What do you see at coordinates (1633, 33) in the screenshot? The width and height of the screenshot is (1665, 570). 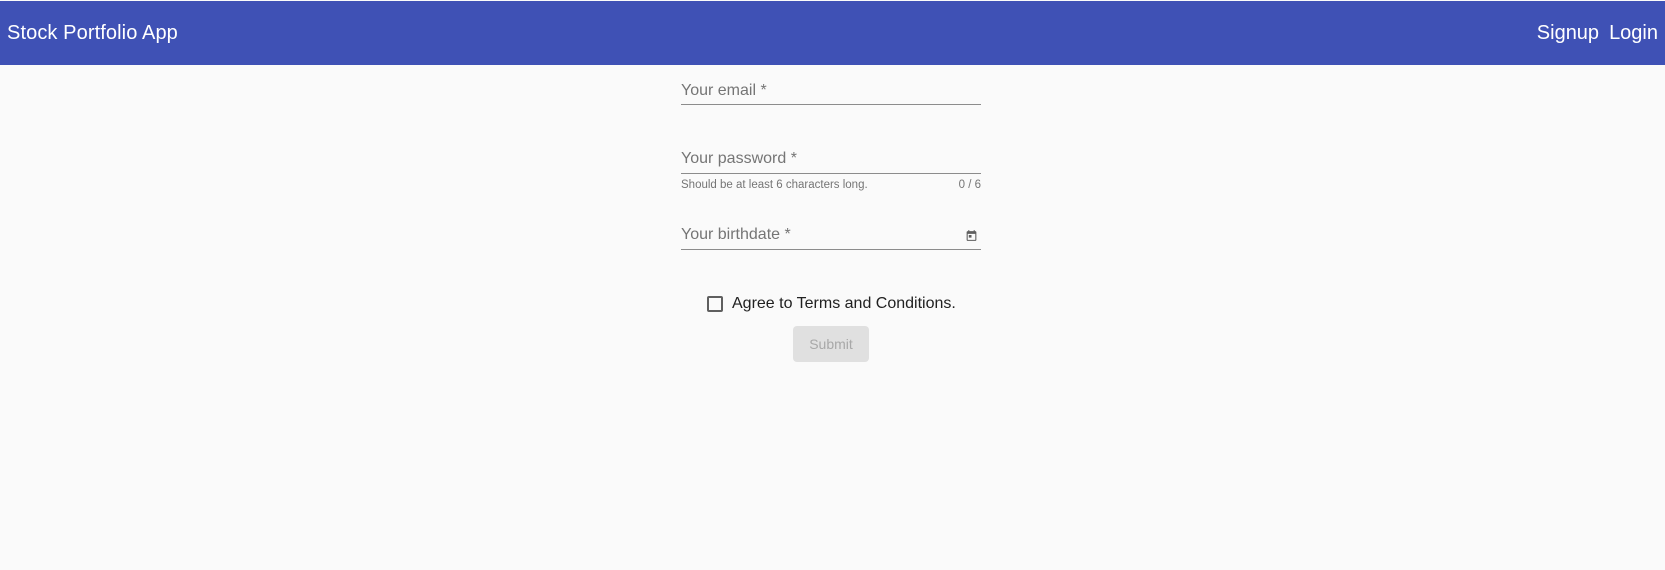 I see `login-link: Login` at bounding box center [1633, 33].